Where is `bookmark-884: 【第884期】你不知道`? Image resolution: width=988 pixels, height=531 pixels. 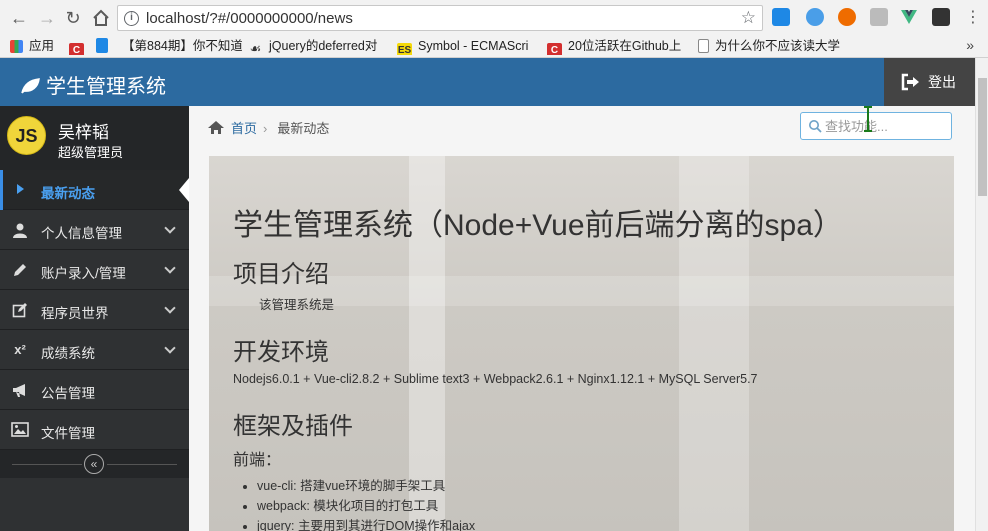
bookmark-884: 【第884期】你不知道 is located at coordinates (182, 46).